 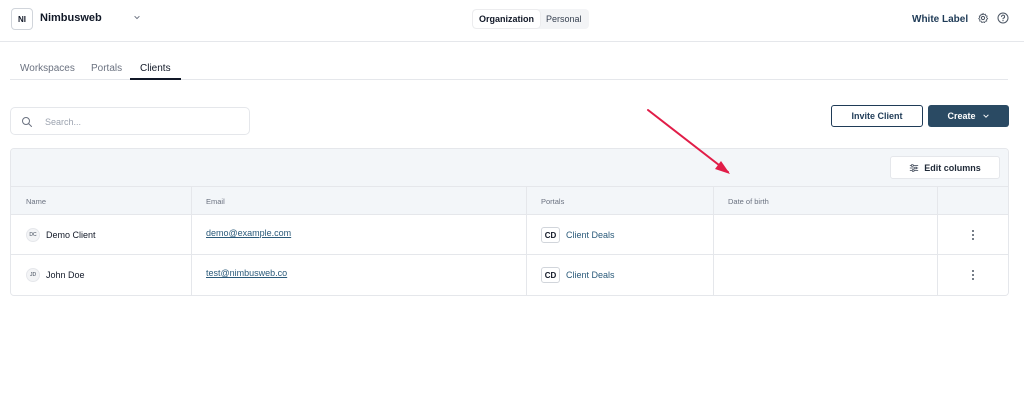 What do you see at coordinates (71, 235) in the screenshot?
I see `client-name: Demo Client` at bounding box center [71, 235].